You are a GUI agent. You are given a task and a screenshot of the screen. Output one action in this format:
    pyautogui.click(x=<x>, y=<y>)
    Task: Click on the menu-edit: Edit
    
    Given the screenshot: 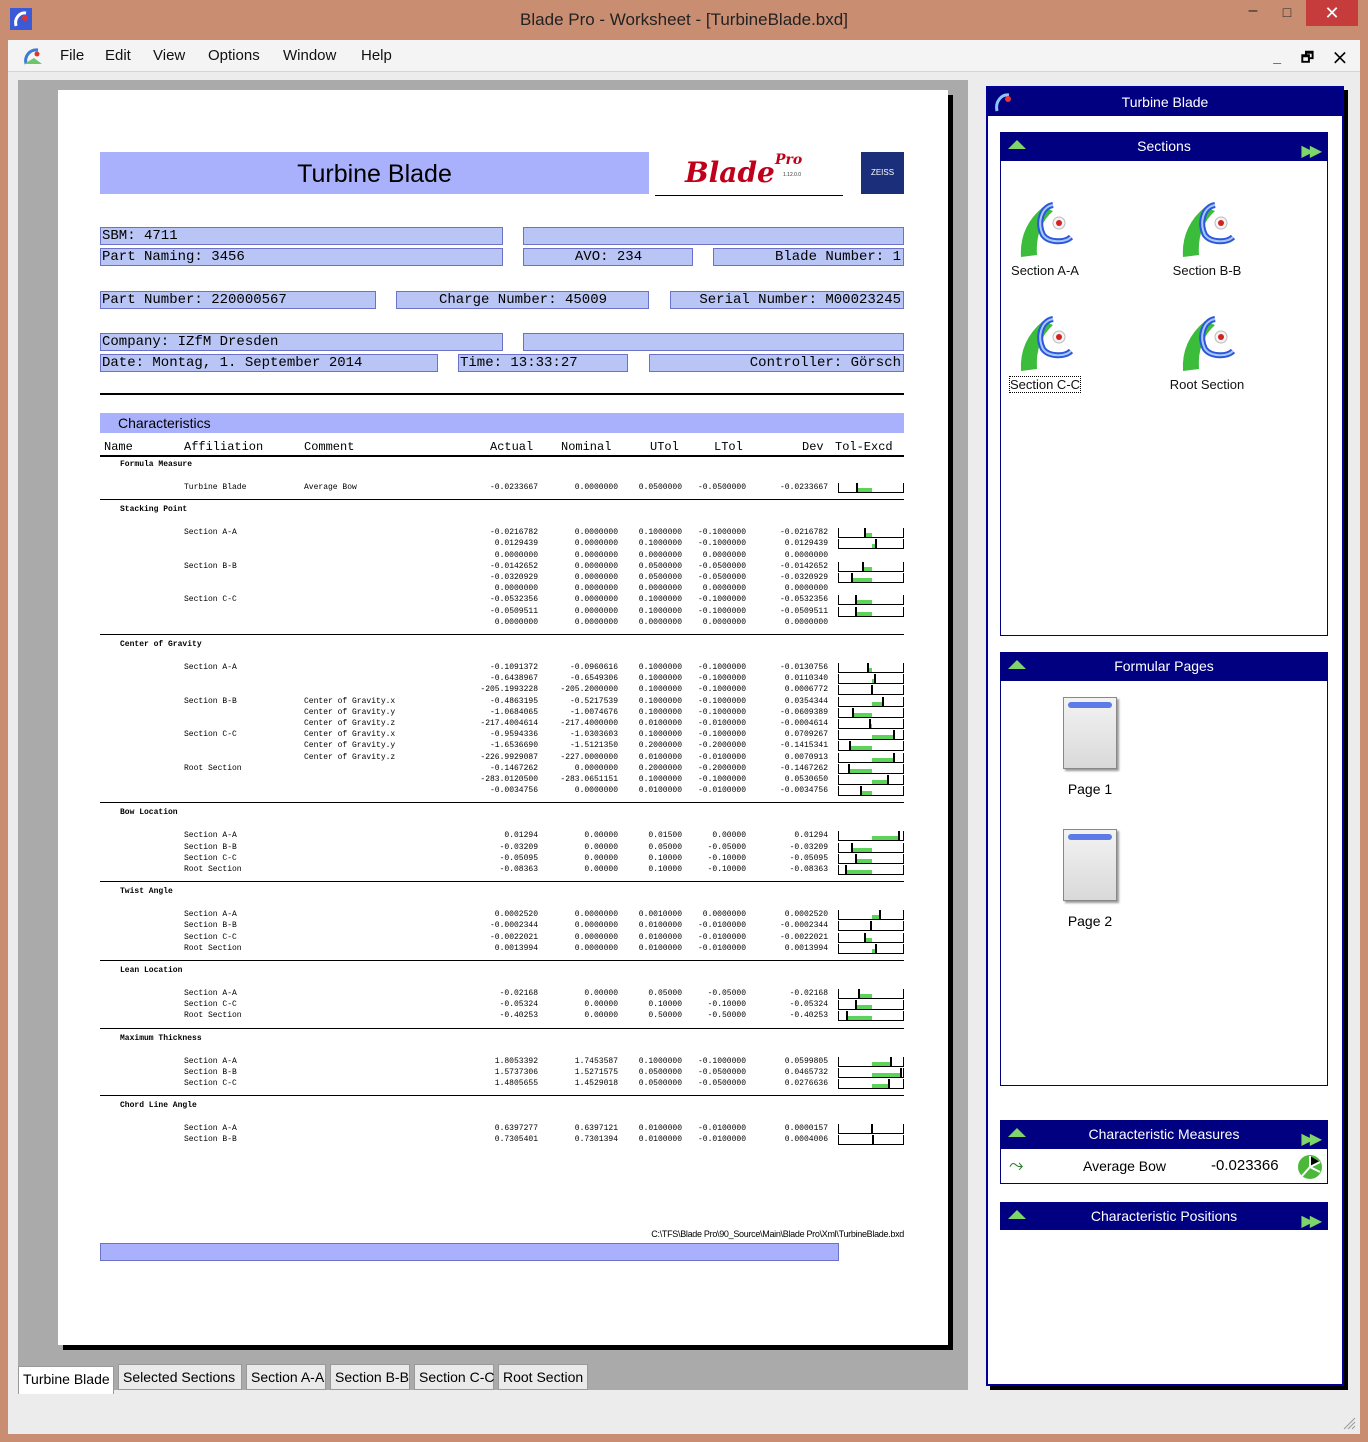 What is the action you would take?
    pyautogui.click(x=118, y=55)
    